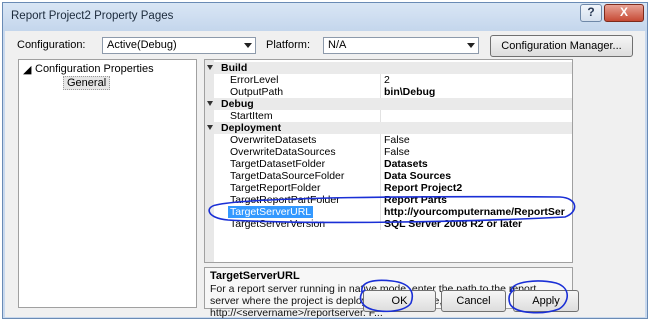 This screenshot has width=650, height=321. I want to click on platform-dropdown: N/A, so click(401, 45).